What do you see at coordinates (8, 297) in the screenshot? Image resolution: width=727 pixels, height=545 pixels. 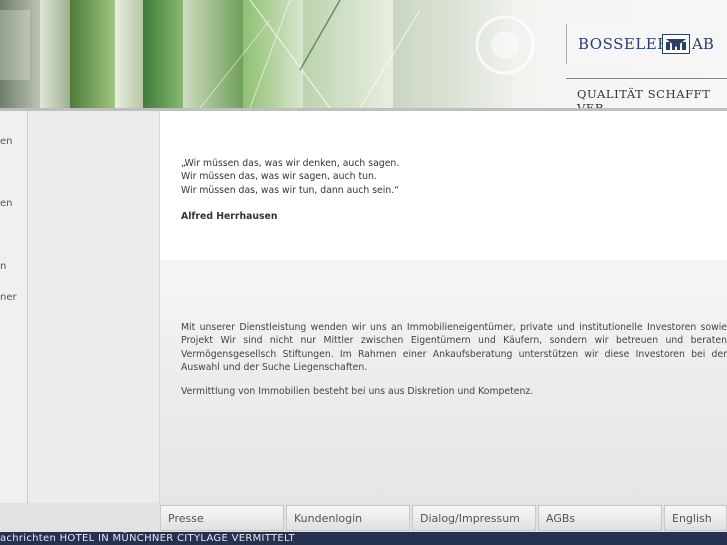 I see `nav-item: ner` at bounding box center [8, 297].